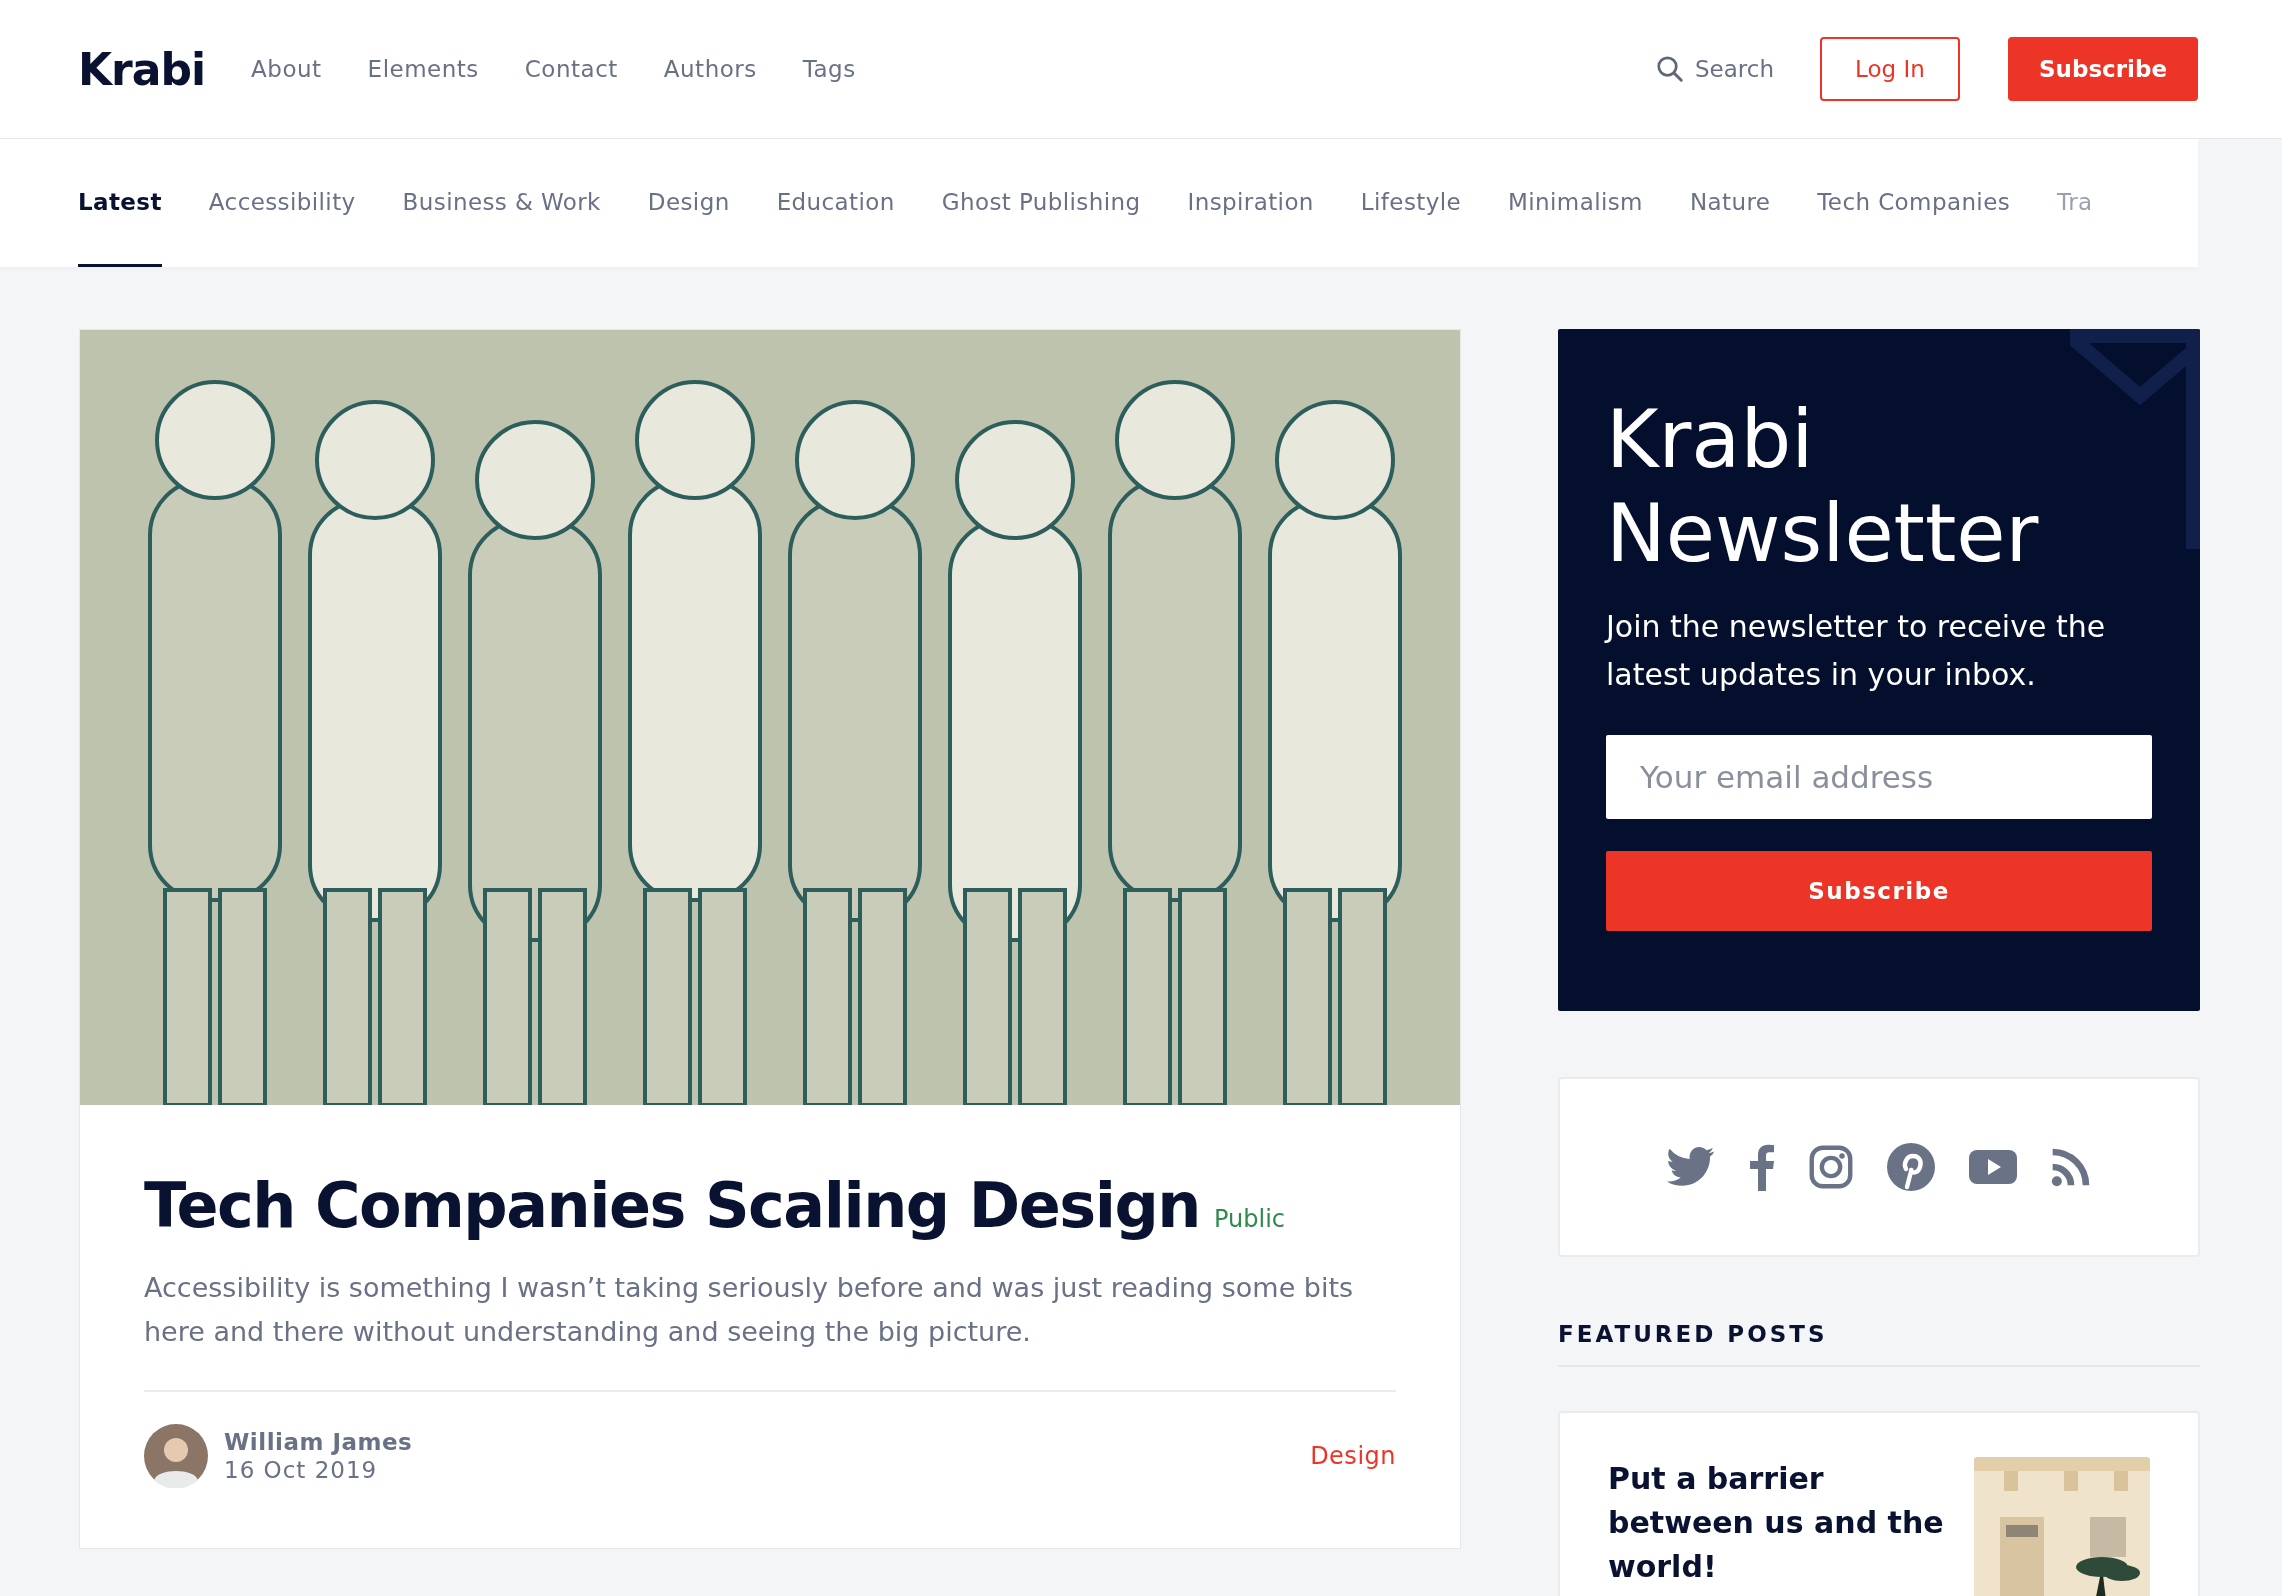 Image resolution: width=2282 pixels, height=1596 pixels. What do you see at coordinates (829, 69) in the screenshot?
I see `nav-link: Tags` at bounding box center [829, 69].